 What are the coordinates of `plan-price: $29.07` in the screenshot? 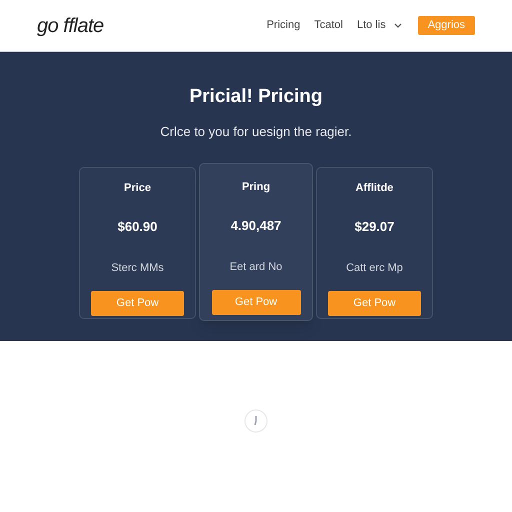 It's located at (374, 227).